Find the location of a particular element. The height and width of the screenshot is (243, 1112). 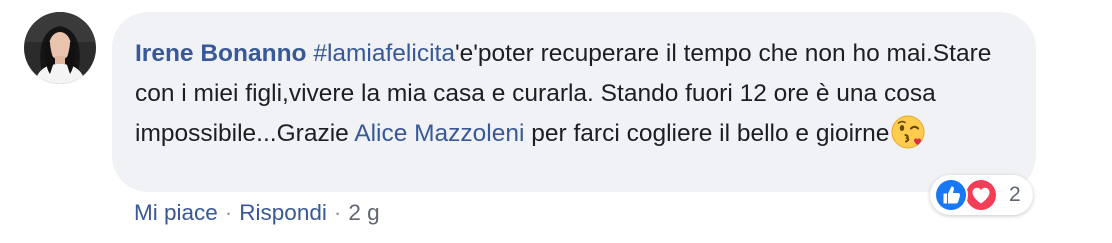

comment-actions: Mi piace · Rispondi · 2 g is located at coordinates (257, 213).